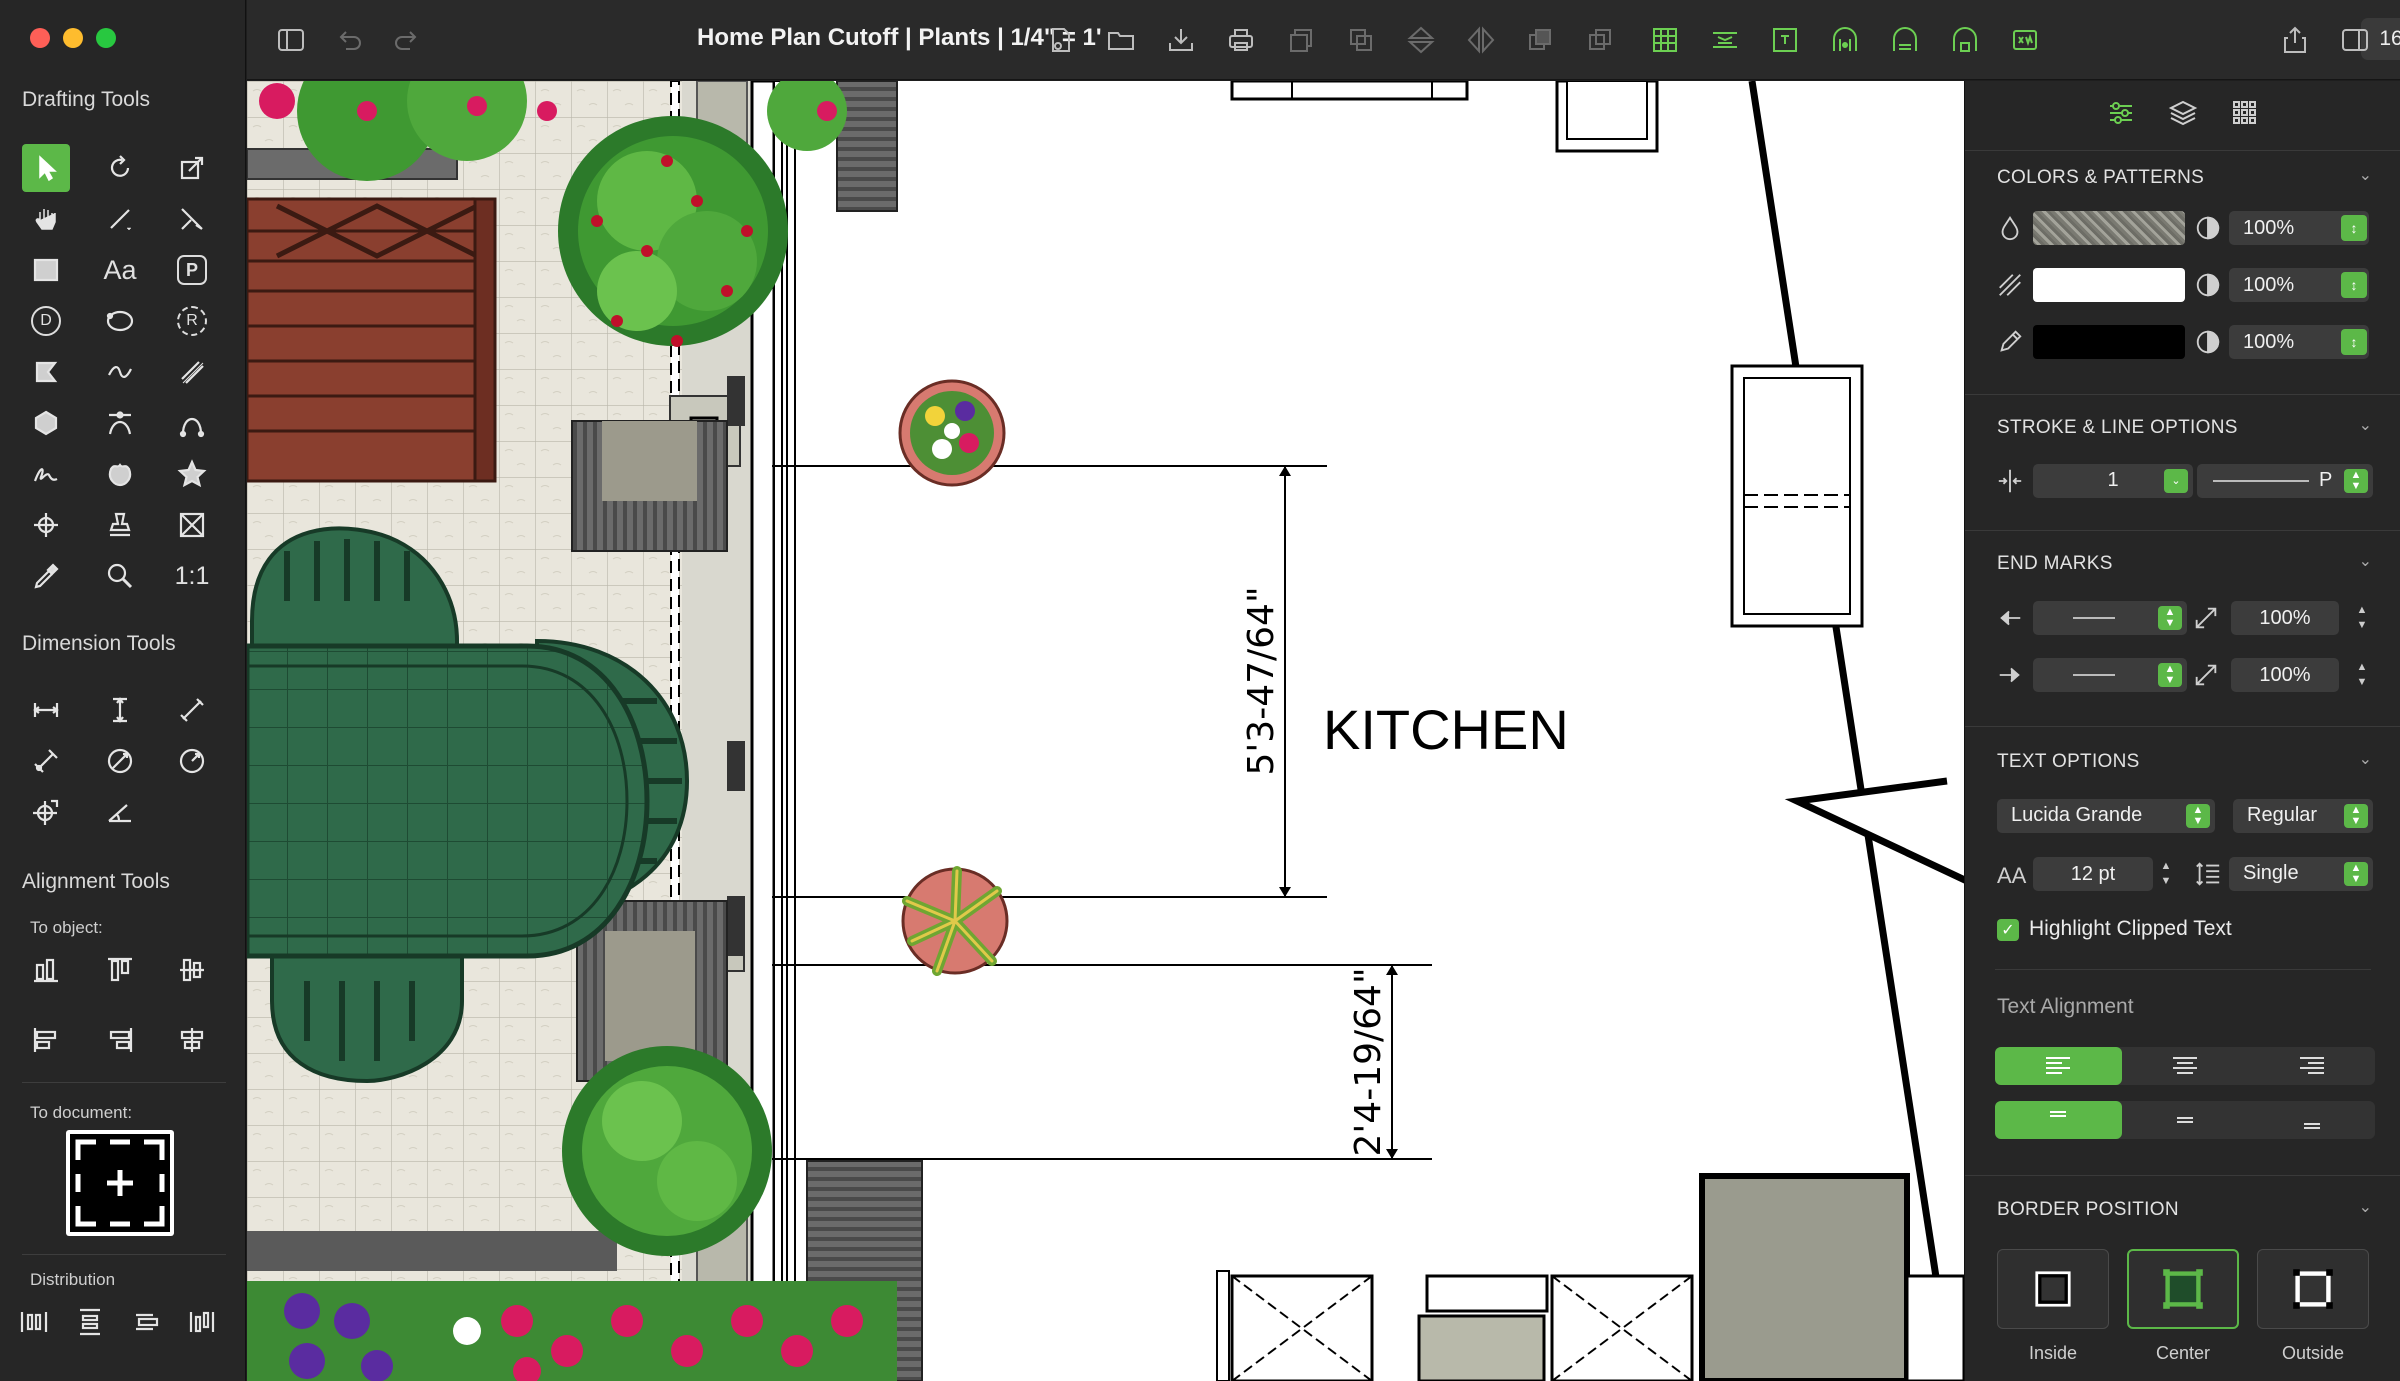  I want to click on highlight-clipped-checkbox: ✓, so click(2008, 930).